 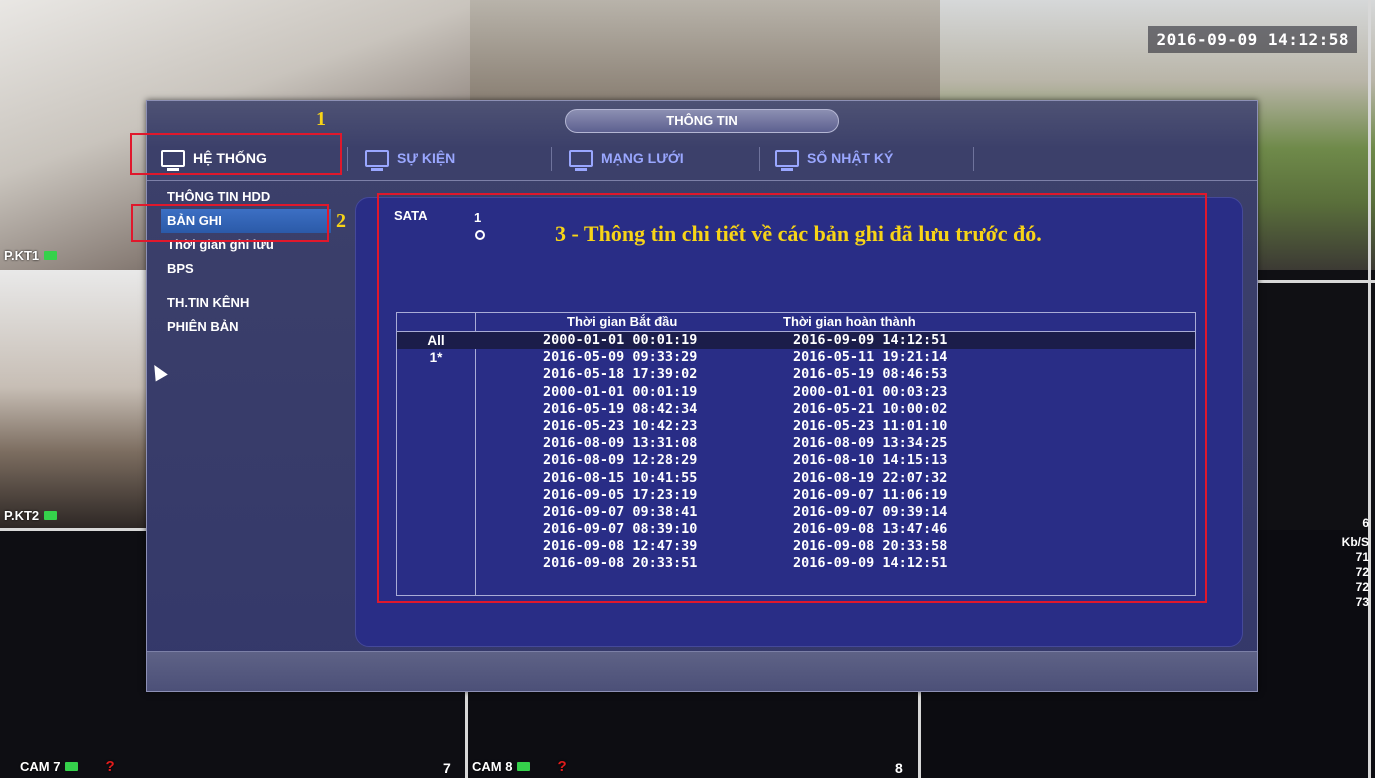 I want to click on sidebar-item-bps: BPS, so click(x=246, y=269).